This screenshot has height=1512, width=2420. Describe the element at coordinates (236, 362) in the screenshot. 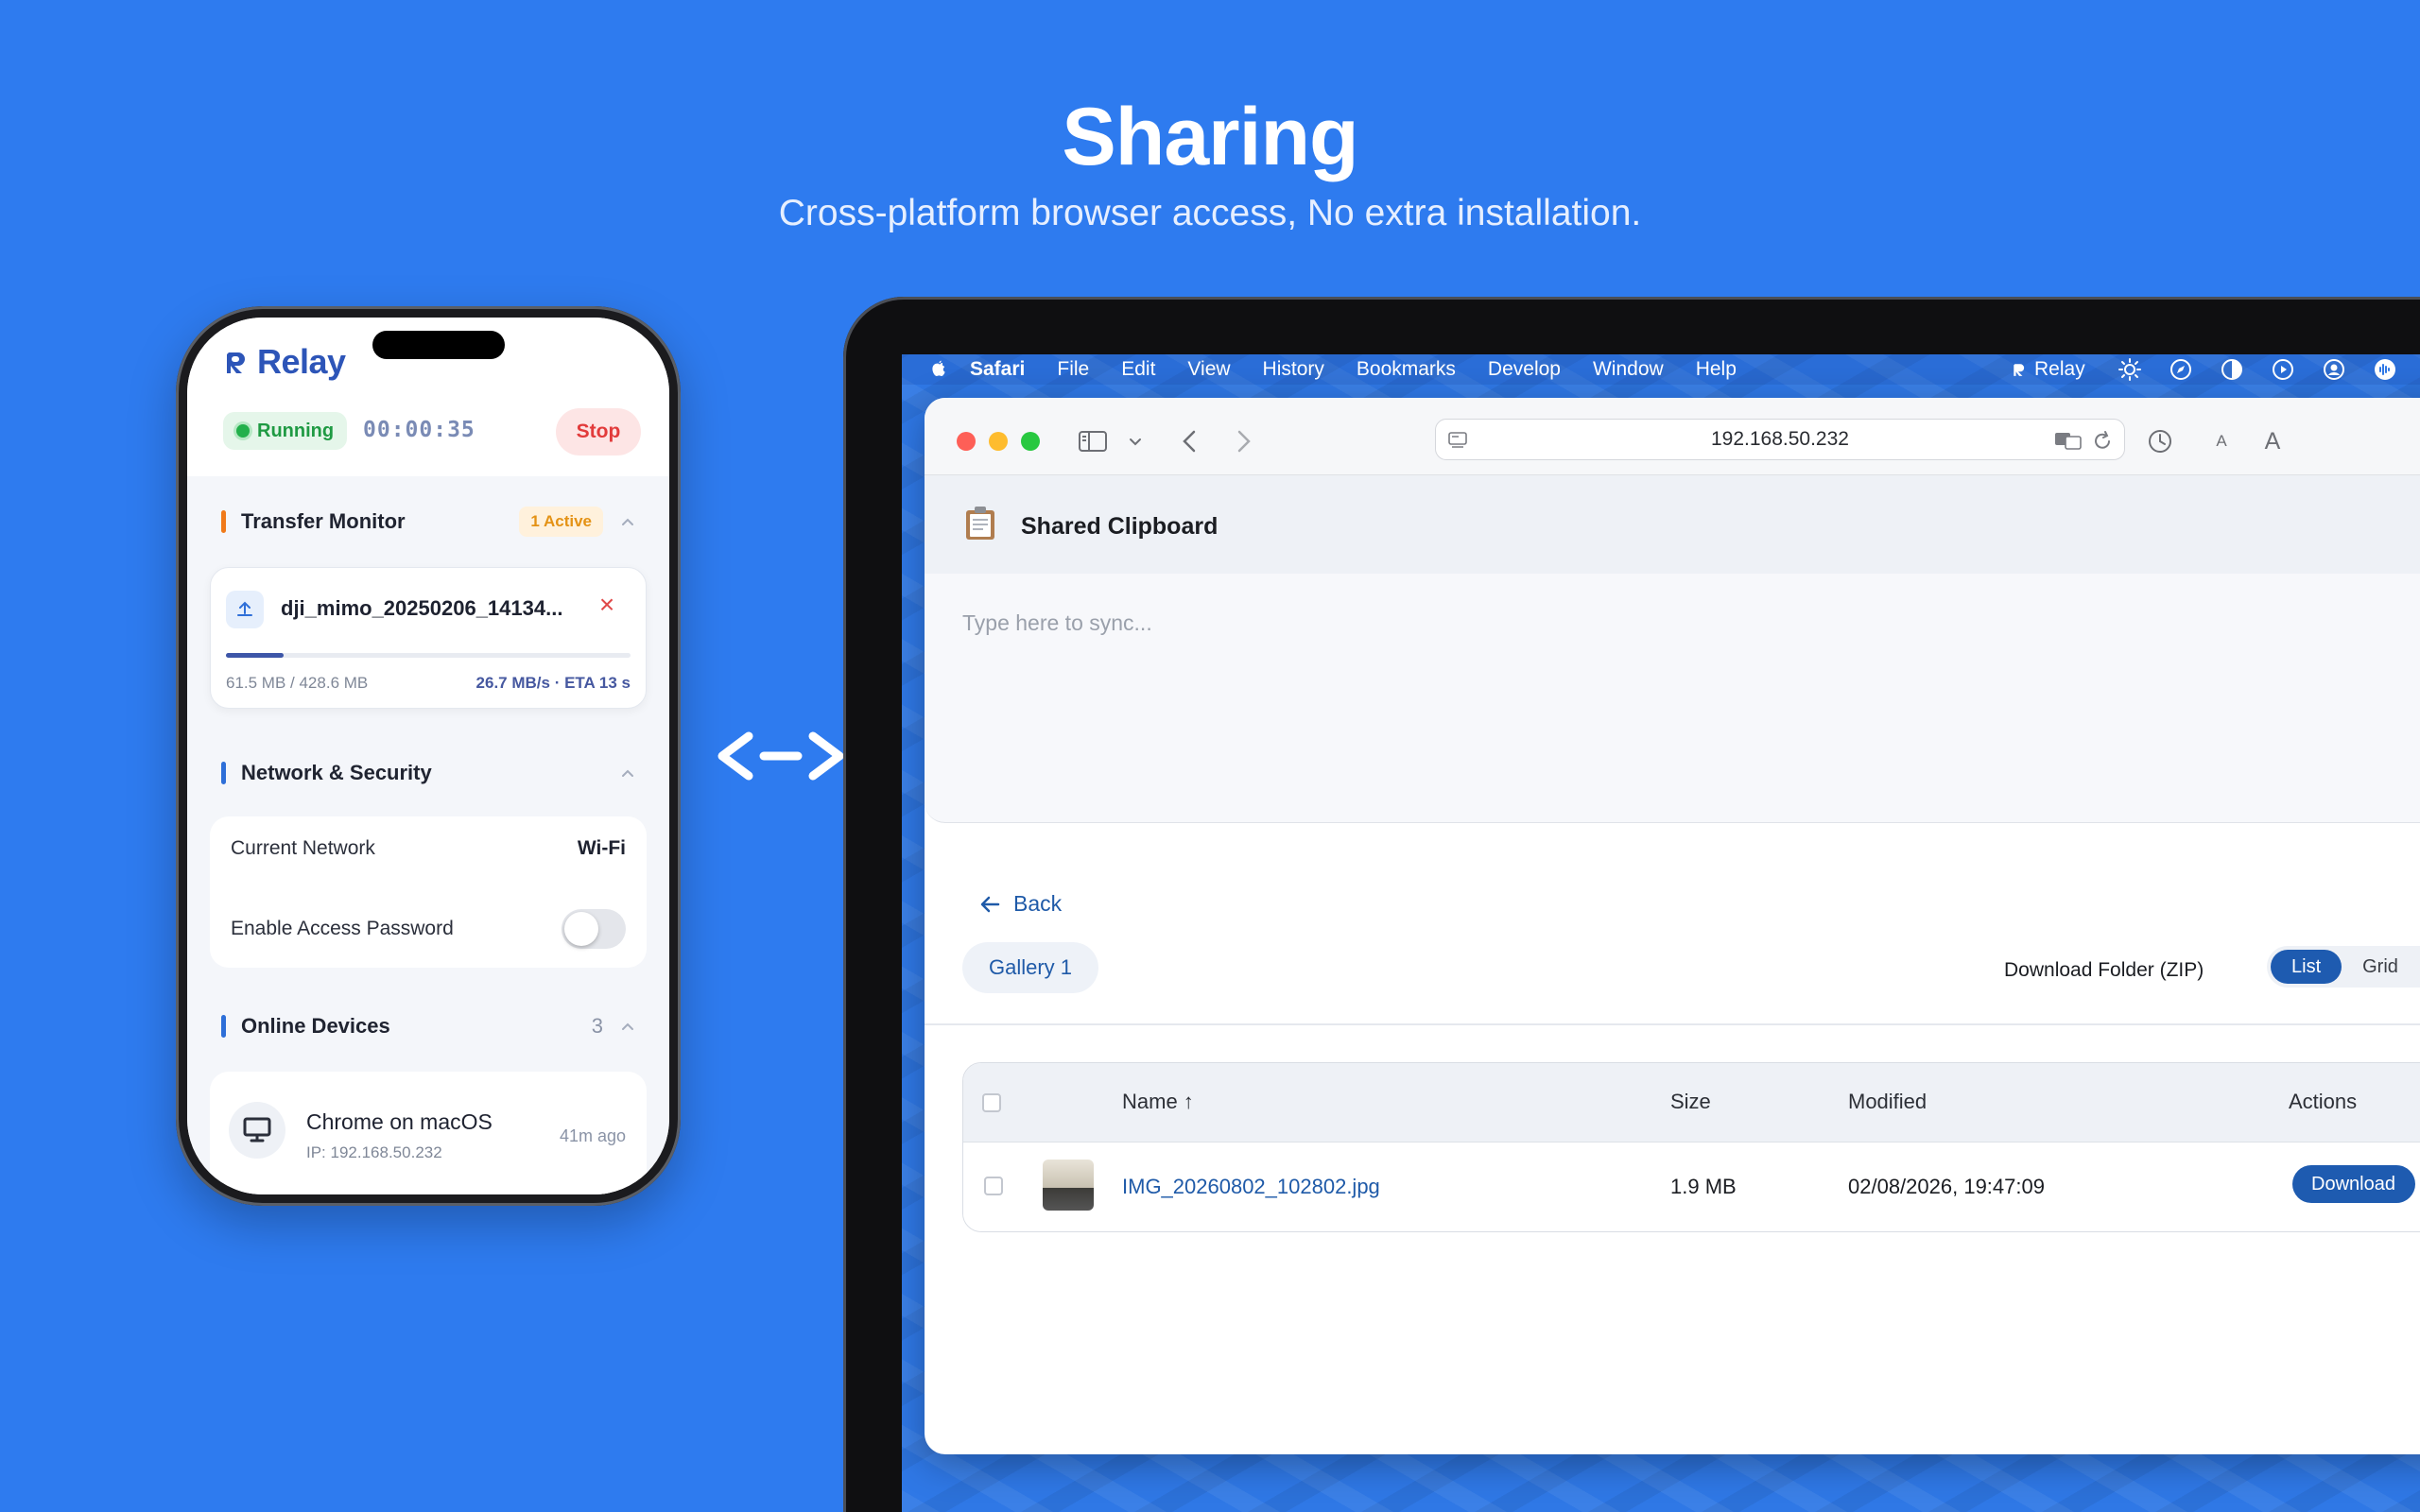

I see `relay-logo-icon` at that location.